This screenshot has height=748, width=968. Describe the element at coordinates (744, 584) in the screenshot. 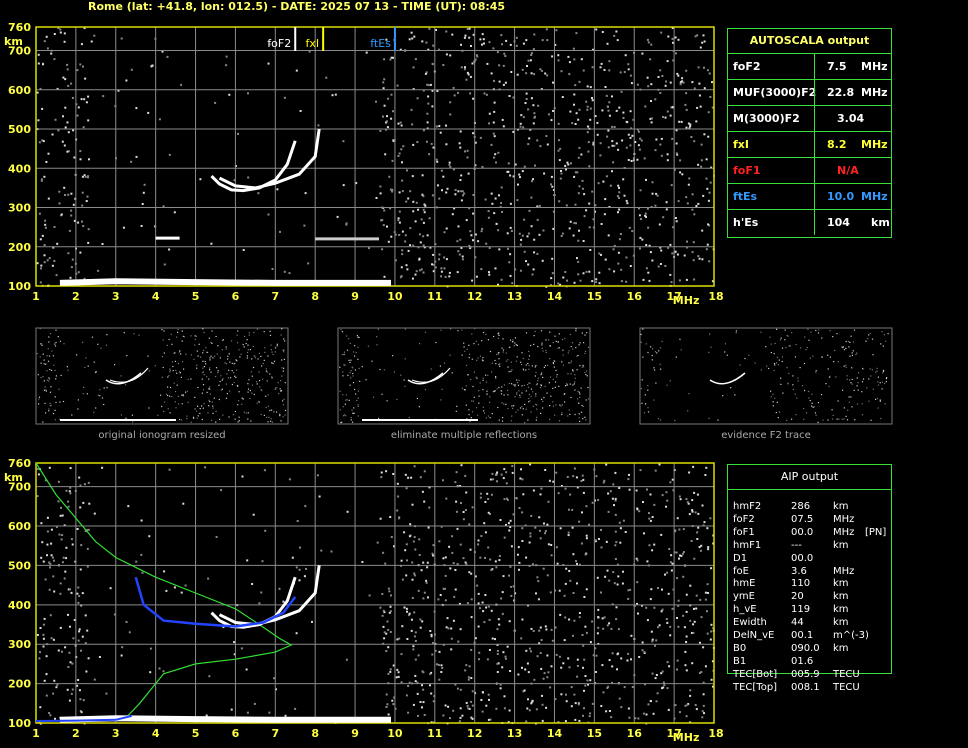

I see `aip-label: hmE` at that location.